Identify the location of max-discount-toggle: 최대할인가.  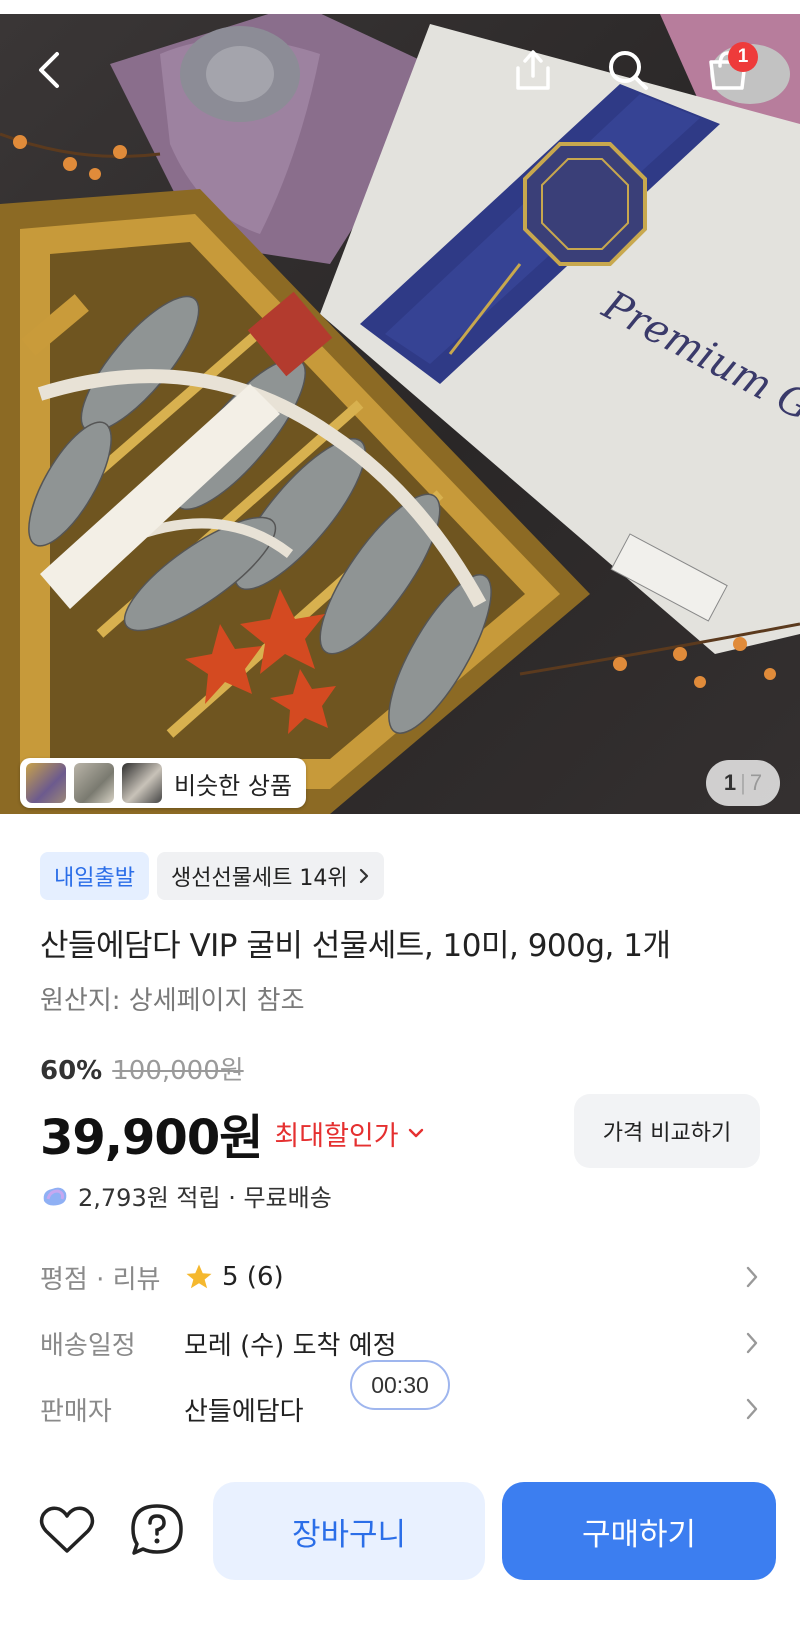
(349, 1133).